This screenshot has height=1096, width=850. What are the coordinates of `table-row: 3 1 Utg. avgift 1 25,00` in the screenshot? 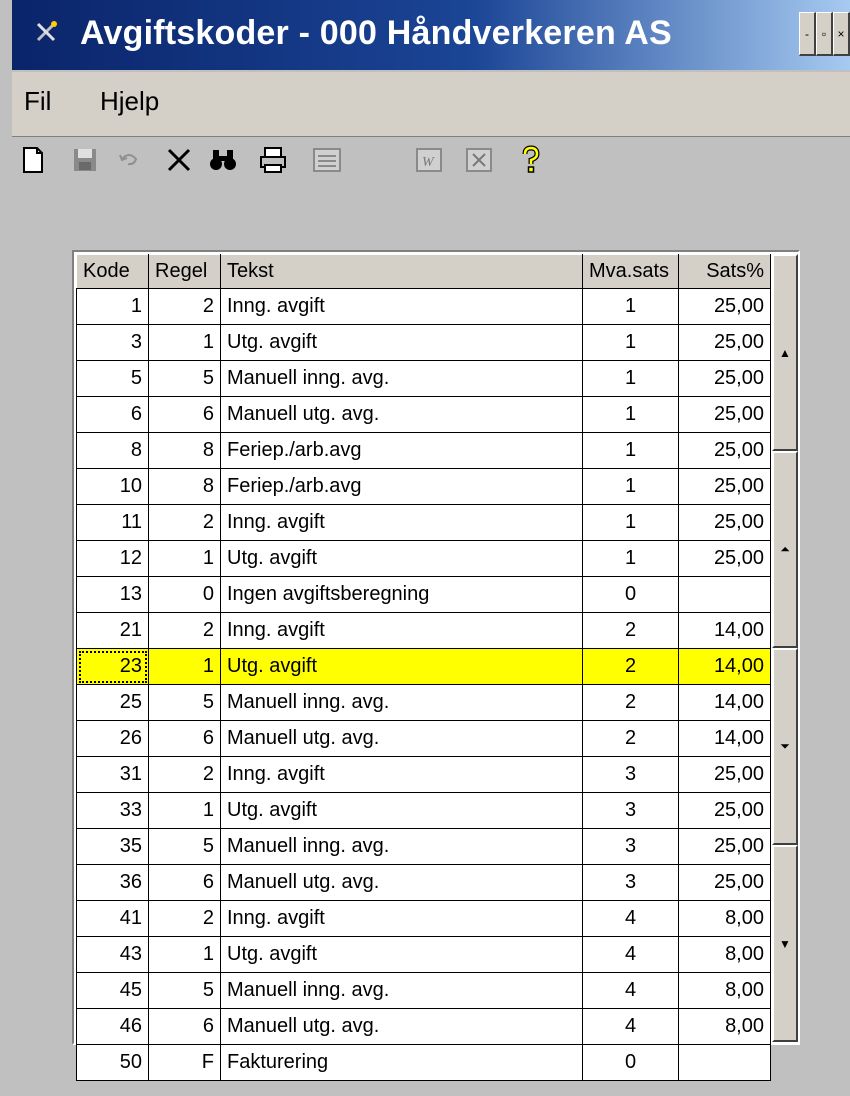 It's located at (423, 342).